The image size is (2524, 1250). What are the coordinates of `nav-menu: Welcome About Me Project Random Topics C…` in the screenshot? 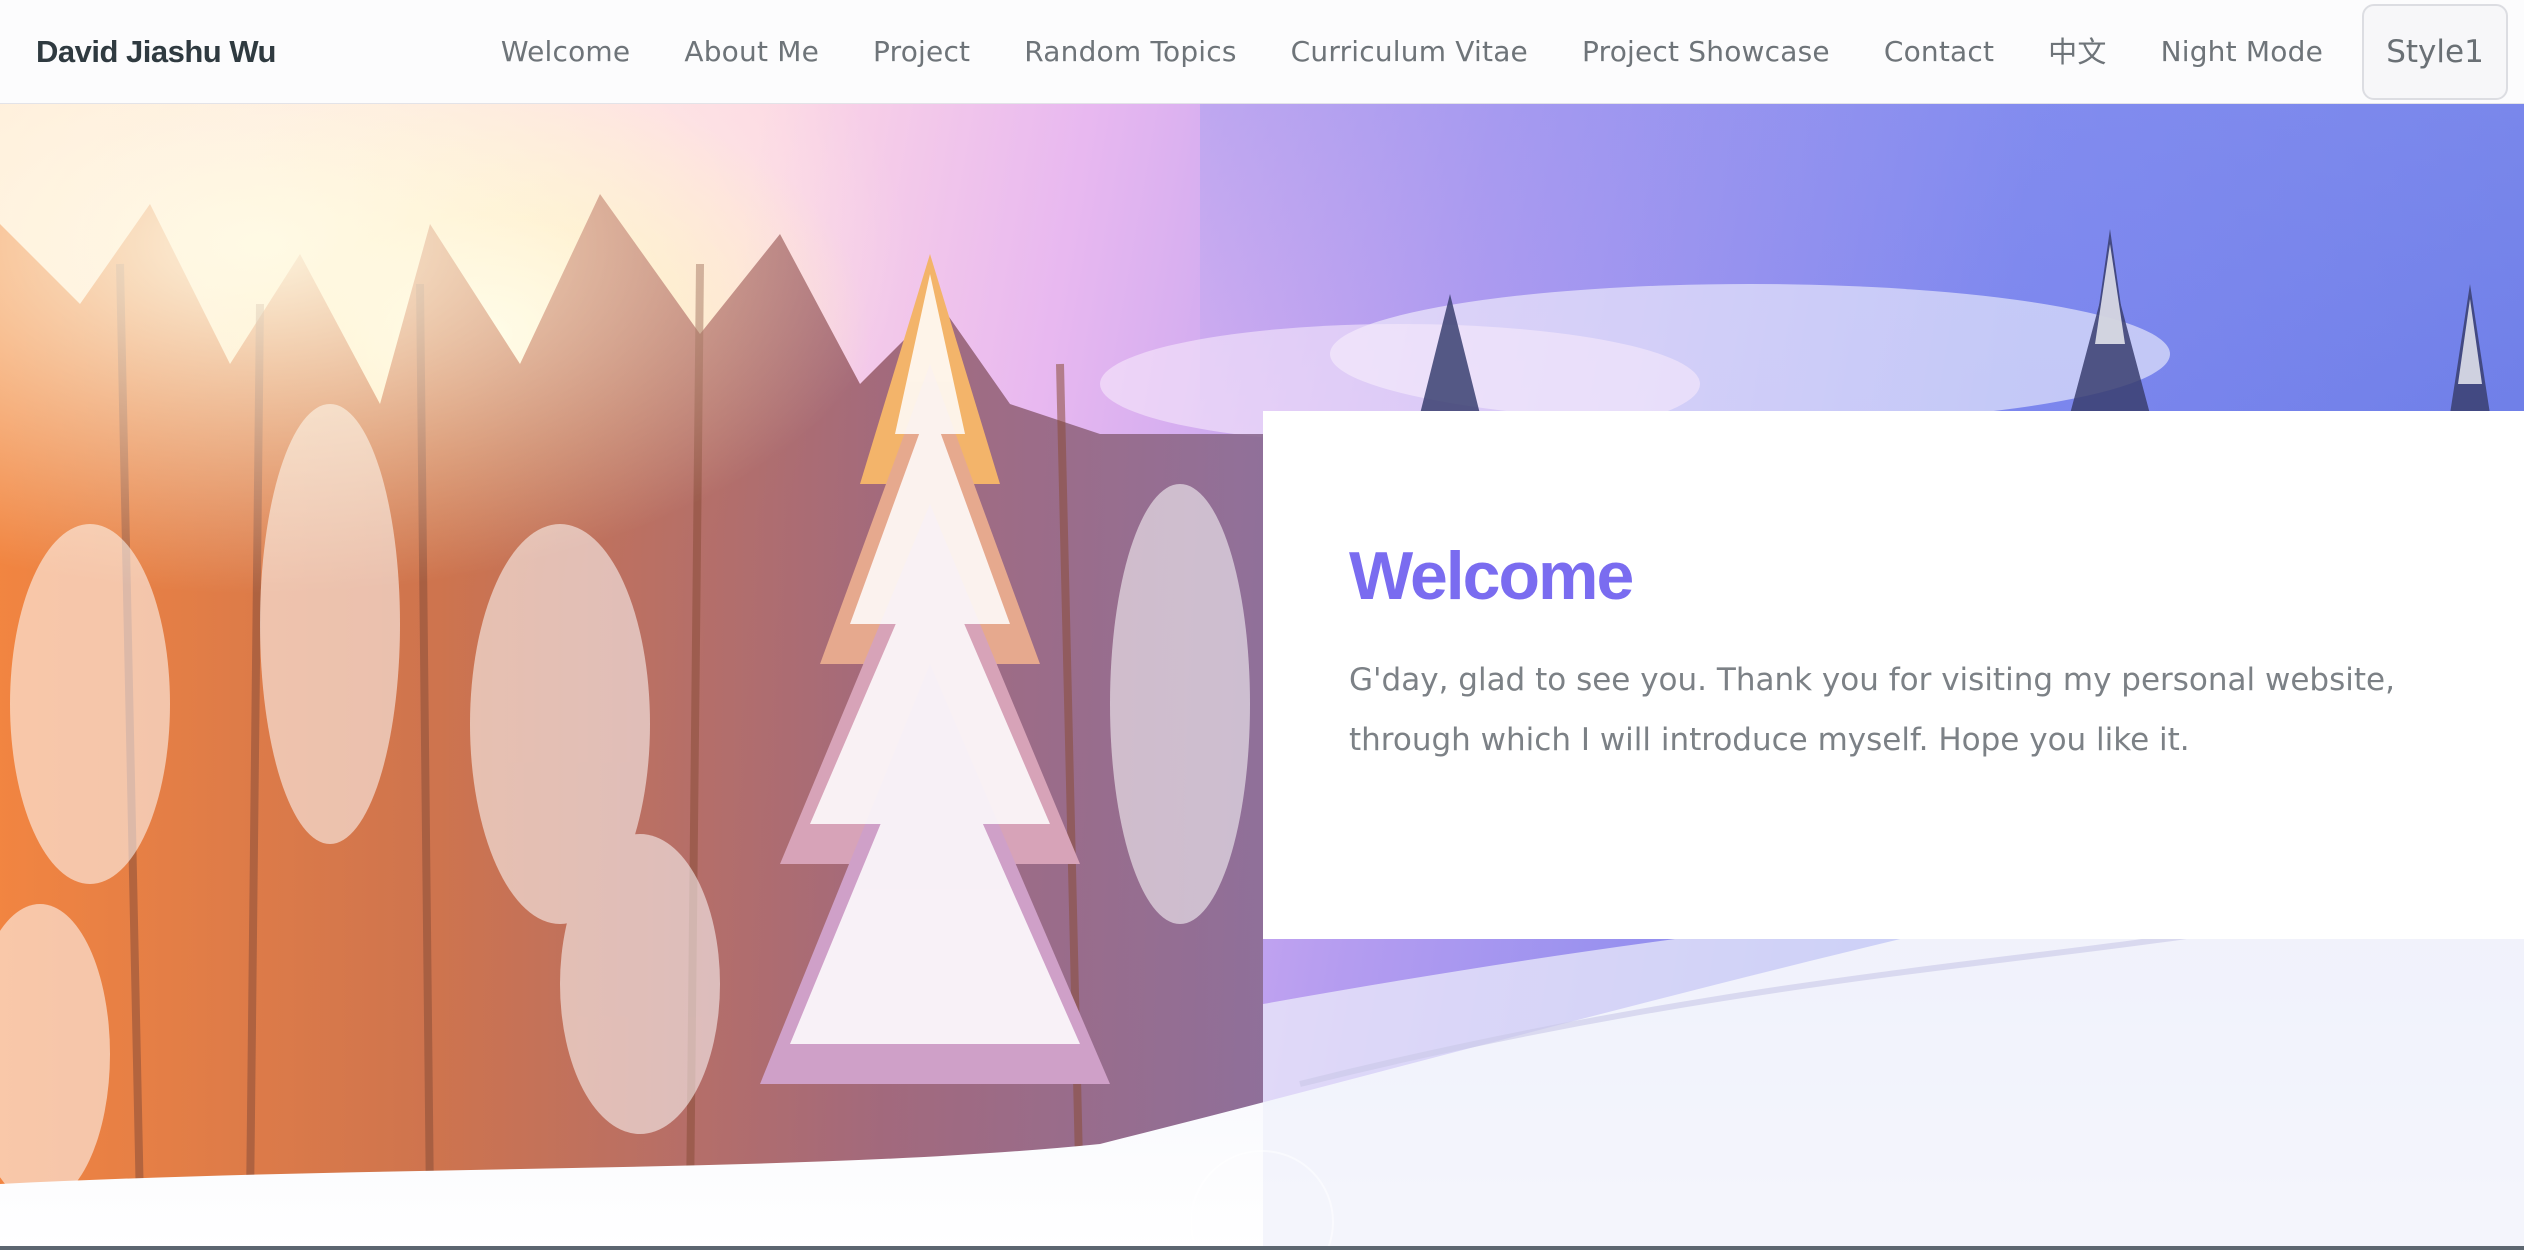 It's located at (1491, 52).